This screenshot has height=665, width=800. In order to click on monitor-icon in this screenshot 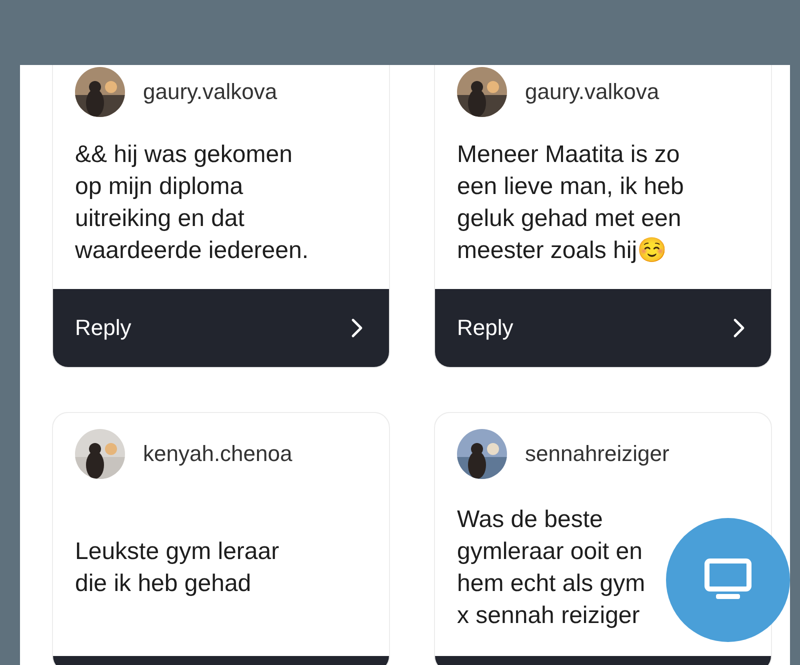, I will do `click(728, 580)`.